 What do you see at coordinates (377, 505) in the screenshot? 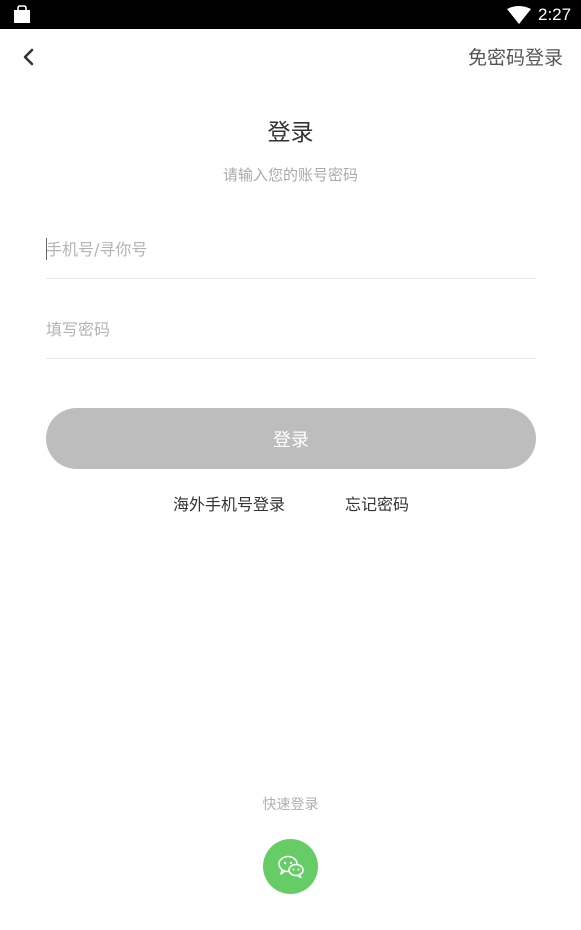
I see `forgot-password-link: 忘记密码` at bounding box center [377, 505].